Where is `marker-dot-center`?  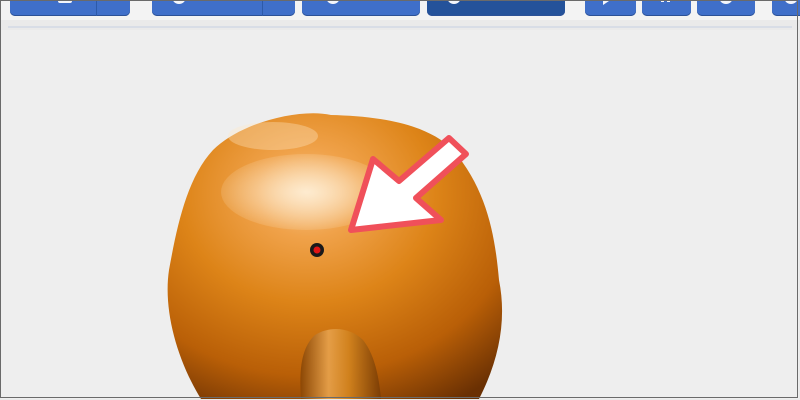 marker-dot-center is located at coordinates (317, 250).